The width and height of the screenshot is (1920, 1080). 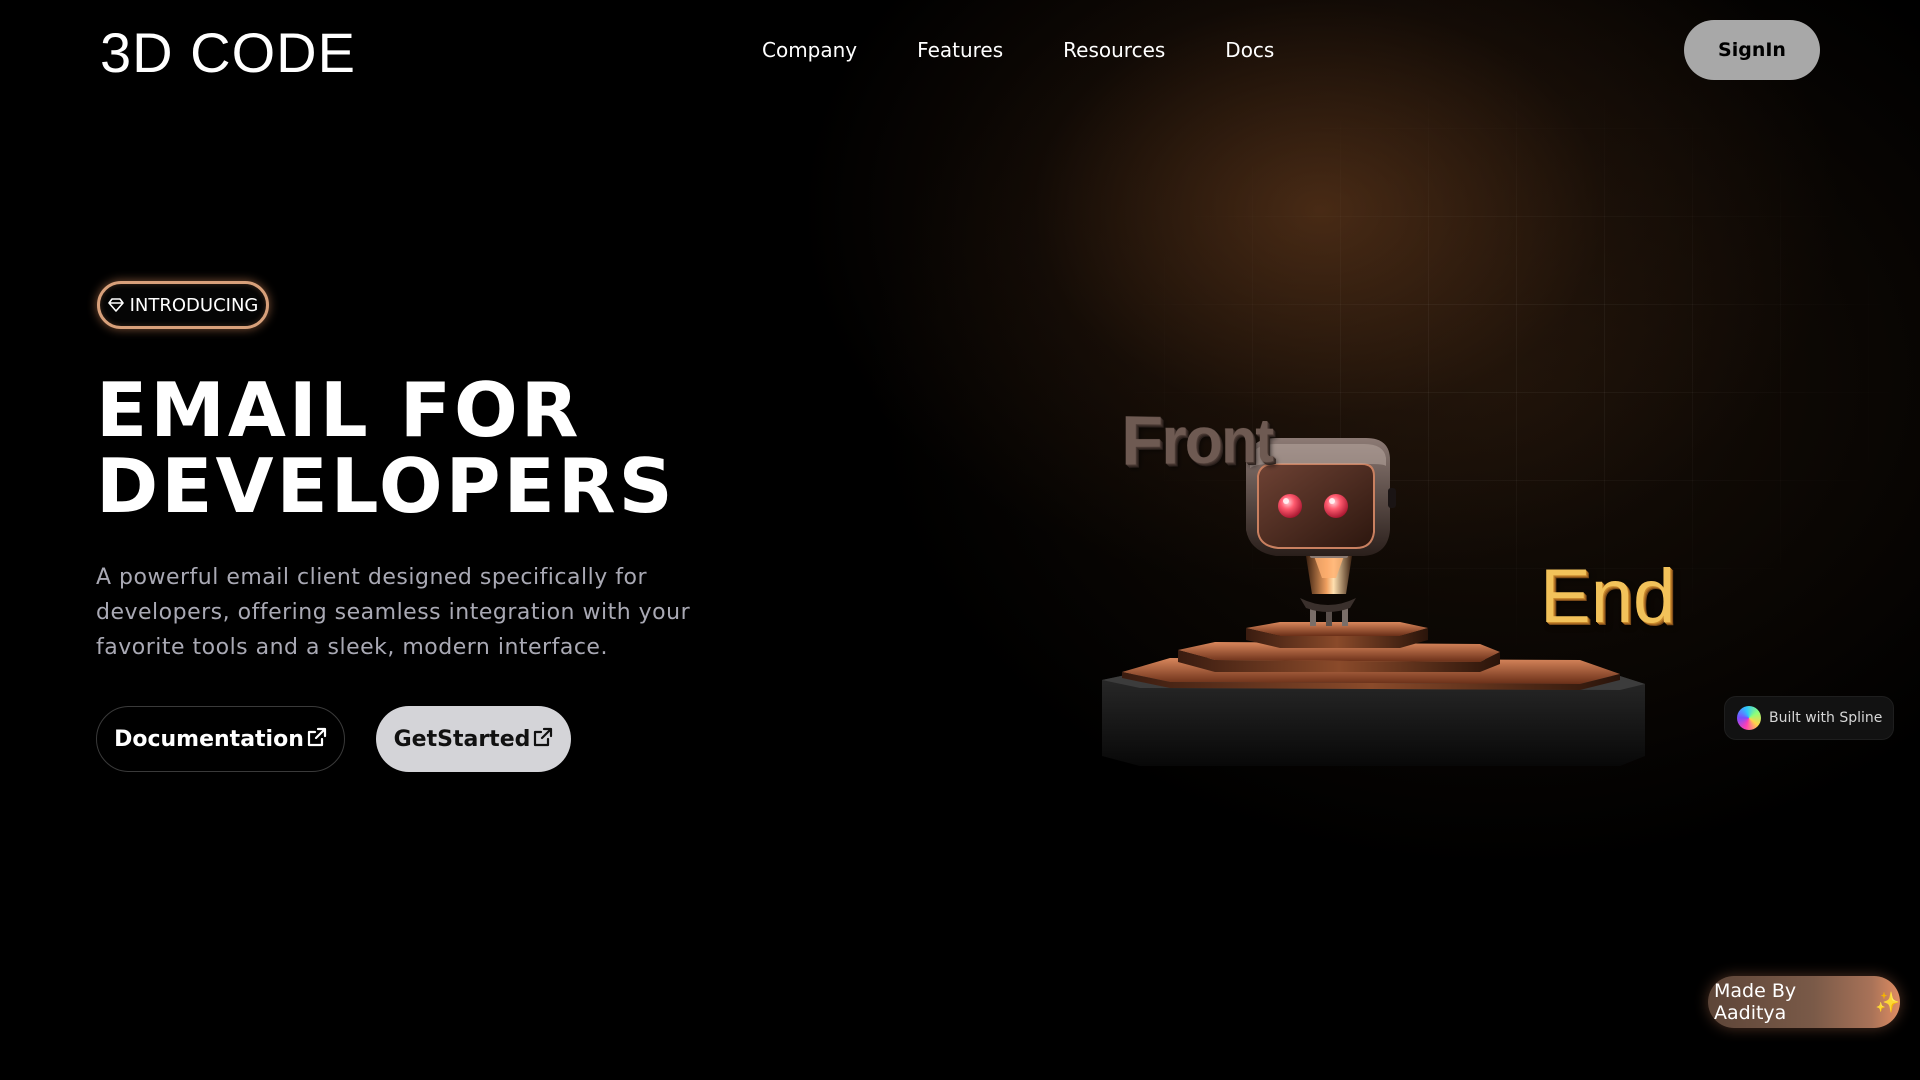 I want to click on spline-logo-icon, so click(x=1749, y=718).